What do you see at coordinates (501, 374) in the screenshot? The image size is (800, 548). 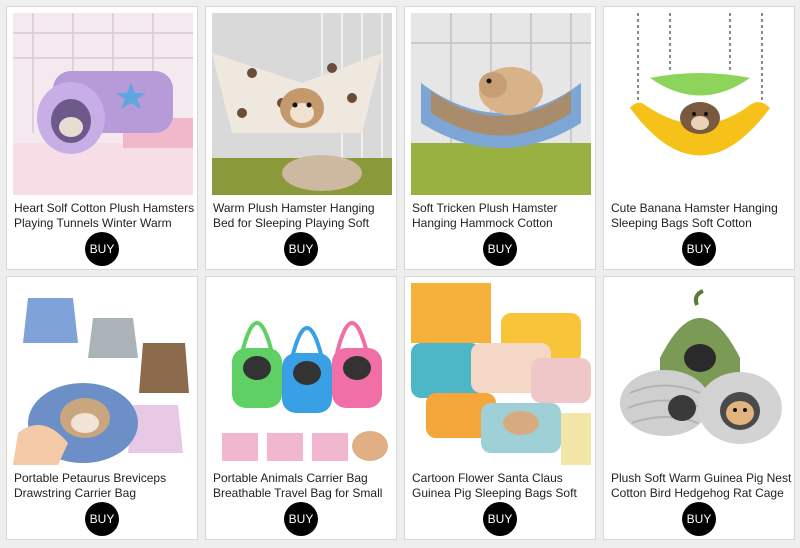 I see `product-image-sleeping-bags` at bounding box center [501, 374].